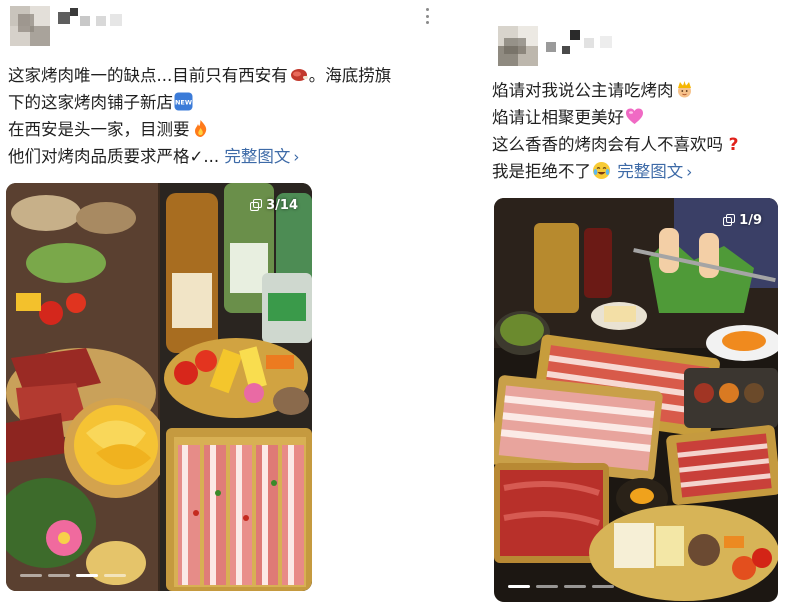 This screenshot has height=606, width=805. What do you see at coordinates (427, 16) in the screenshot?
I see `more-options-icon` at bounding box center [427, 16].